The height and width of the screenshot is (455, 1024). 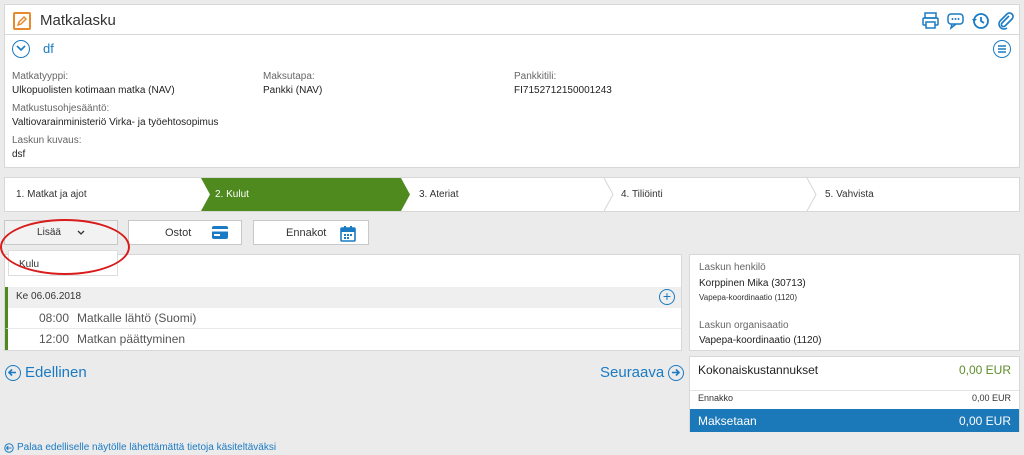 I want to click on chevron-down-icon, so click(x=21, y=48).